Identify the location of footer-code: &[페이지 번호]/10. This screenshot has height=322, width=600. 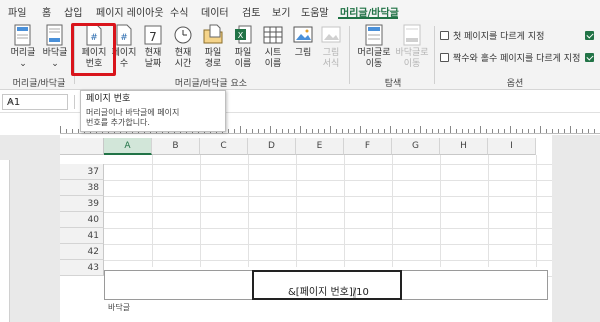
(328, 290).